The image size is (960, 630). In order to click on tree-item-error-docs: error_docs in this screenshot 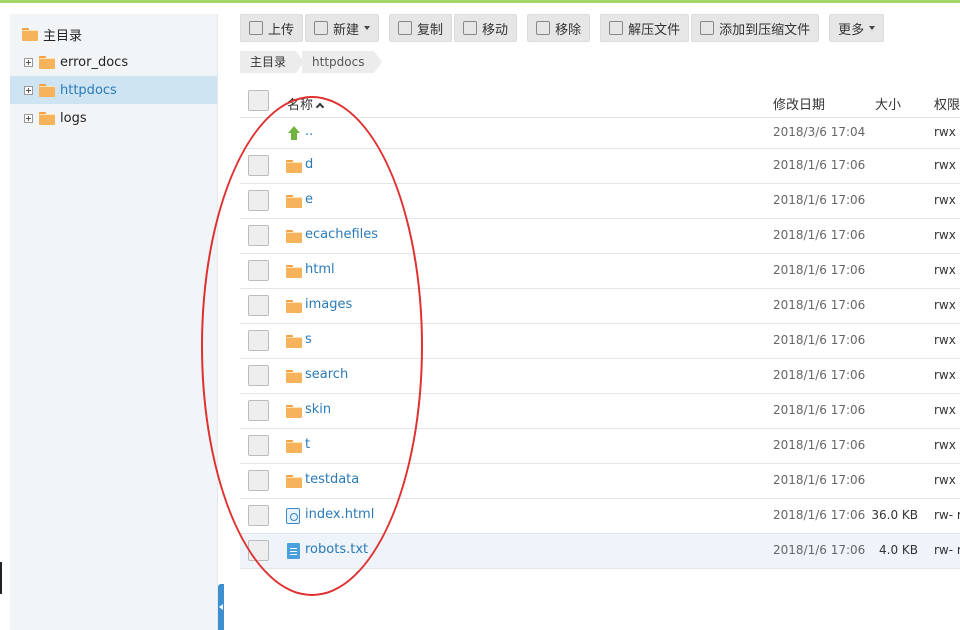, I will do `click(113, 62)`.